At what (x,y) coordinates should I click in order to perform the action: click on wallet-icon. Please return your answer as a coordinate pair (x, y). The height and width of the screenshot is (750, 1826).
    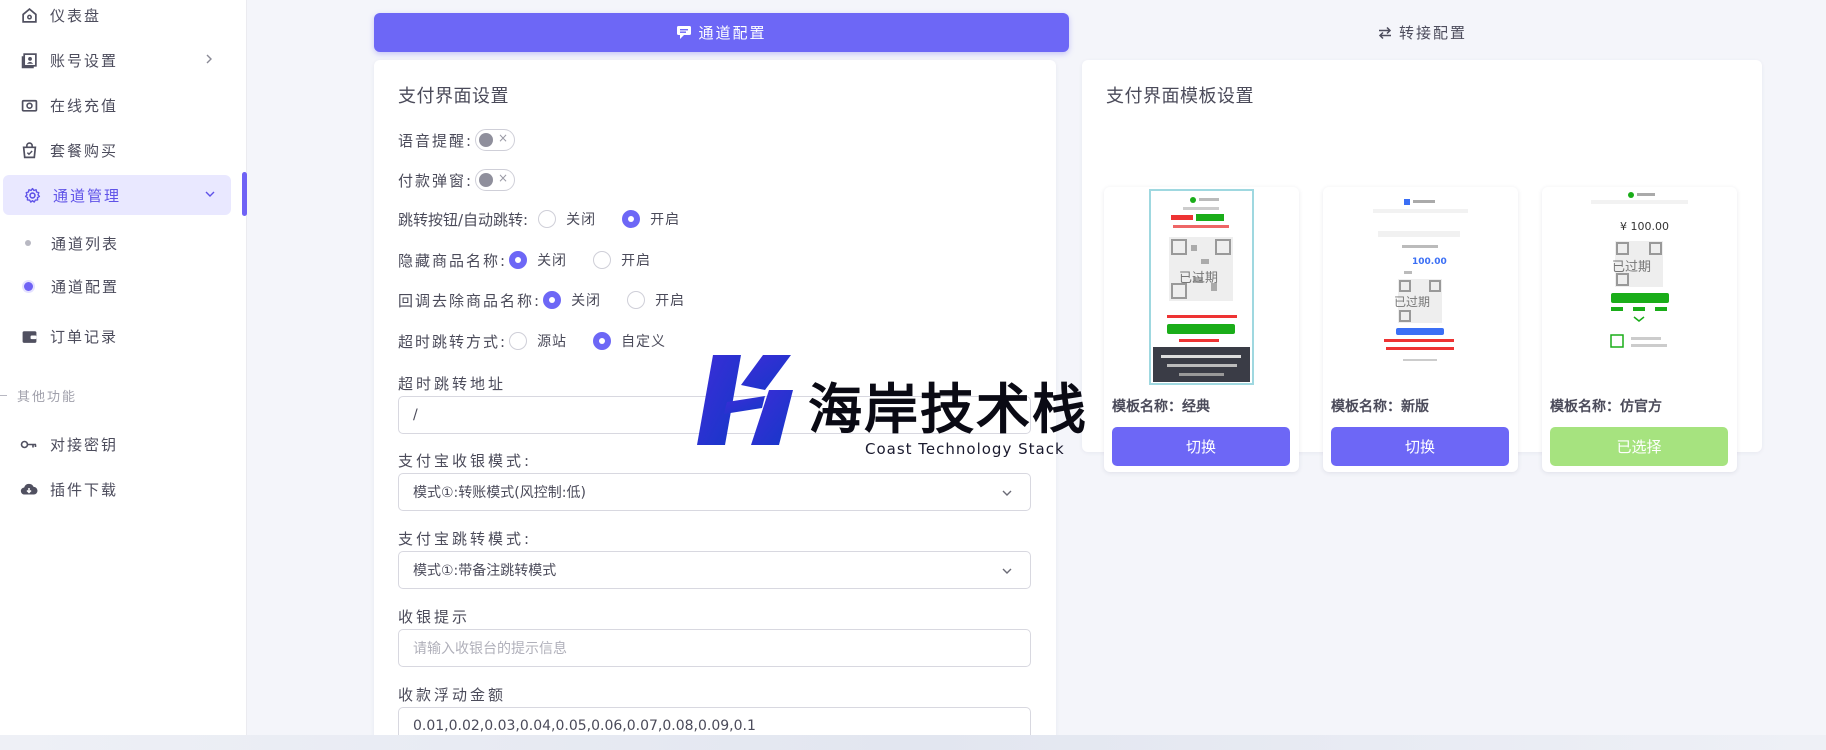
    Looking at the image, I should click on (29, 336).